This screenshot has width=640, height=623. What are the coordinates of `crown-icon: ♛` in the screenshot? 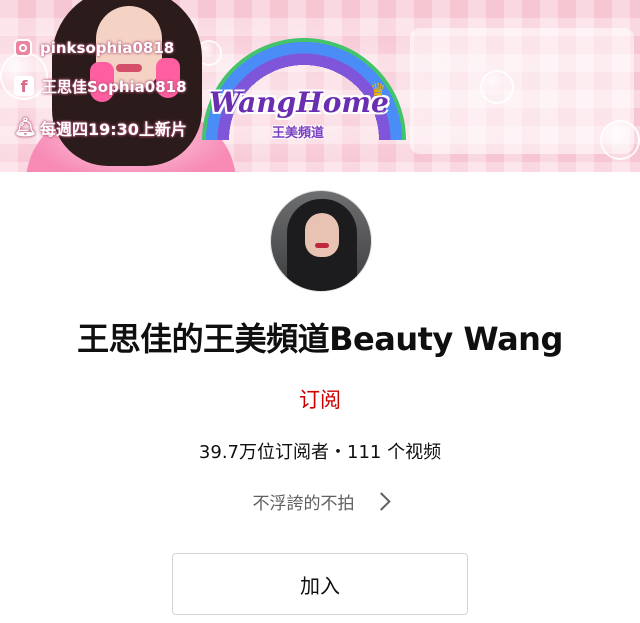 It's located at (378, 90).